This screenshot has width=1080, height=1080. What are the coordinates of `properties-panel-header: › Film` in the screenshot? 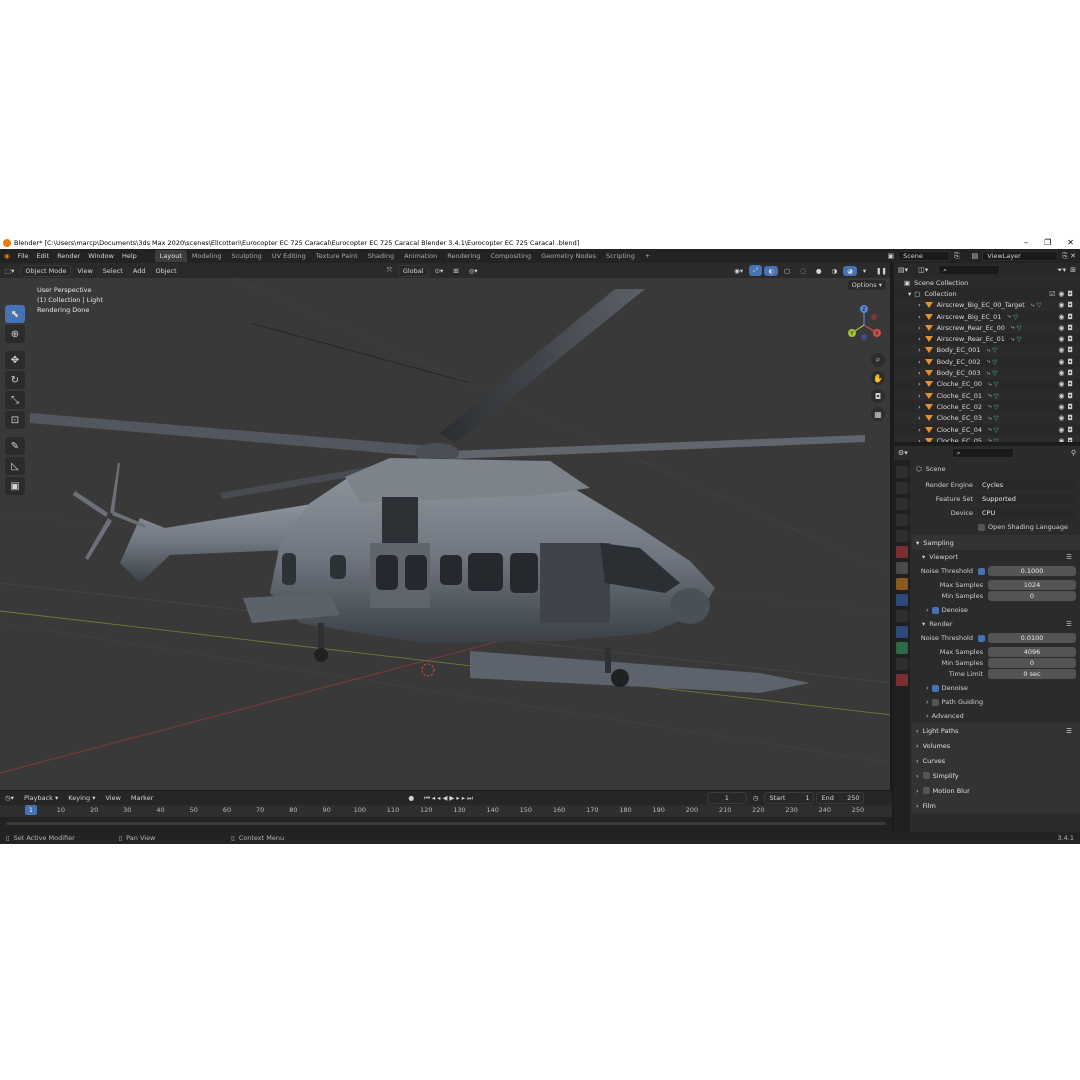 It's located at (996, 805).